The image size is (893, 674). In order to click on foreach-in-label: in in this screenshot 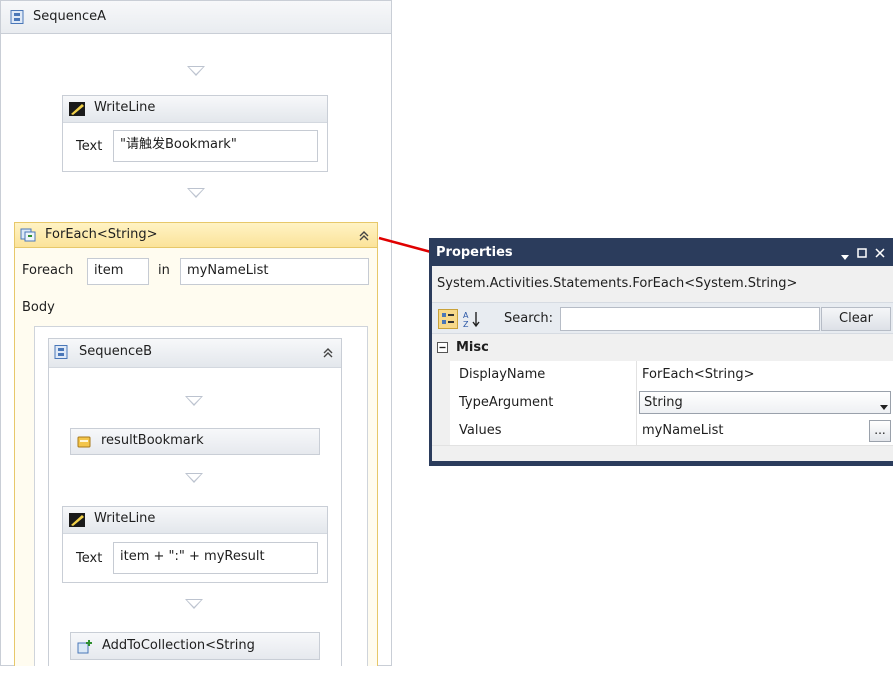, I will do `click(164, 270)`.